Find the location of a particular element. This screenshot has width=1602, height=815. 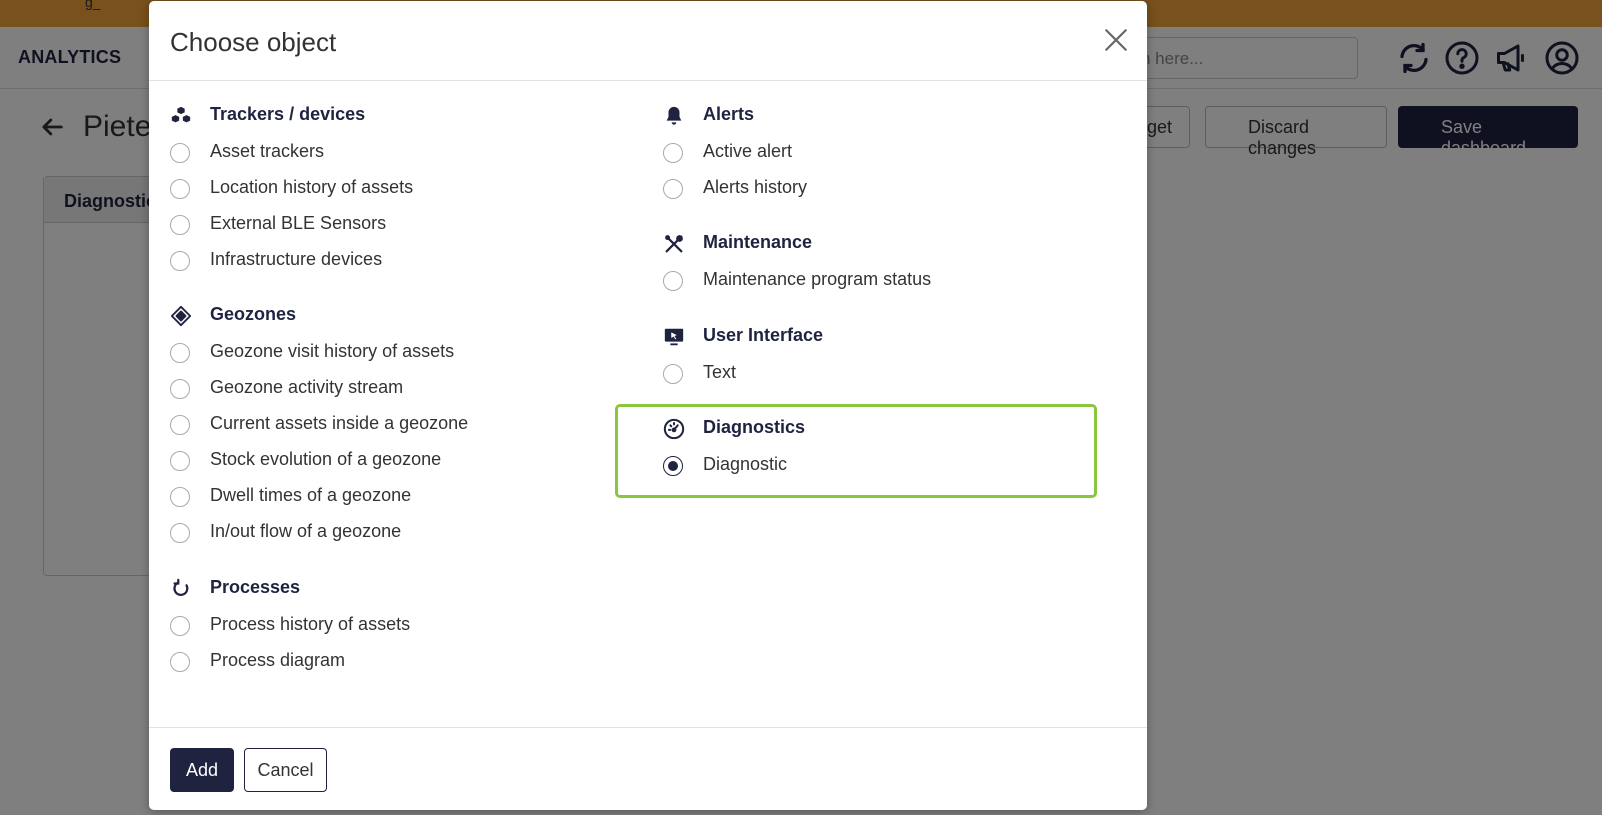

monitor-icon is located at coordinates (674, 337).